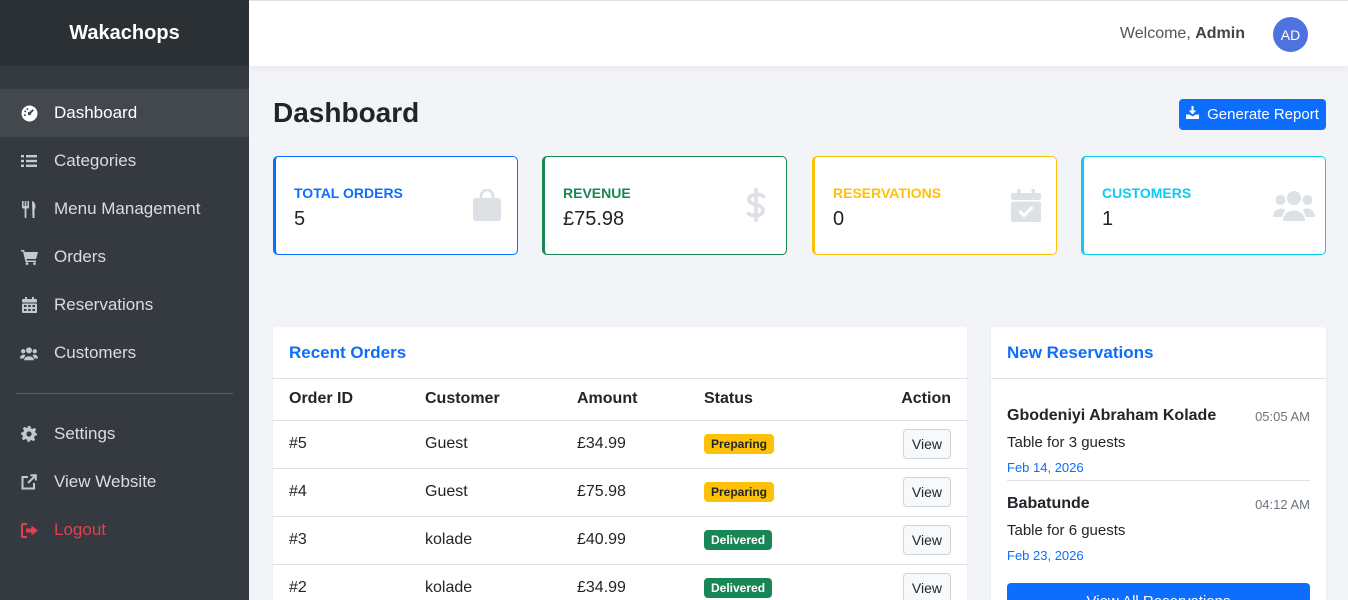  Describe the element at coordinates (887, 193) in the screenshot. I see `card-label: RESERVATIONS` at that location.